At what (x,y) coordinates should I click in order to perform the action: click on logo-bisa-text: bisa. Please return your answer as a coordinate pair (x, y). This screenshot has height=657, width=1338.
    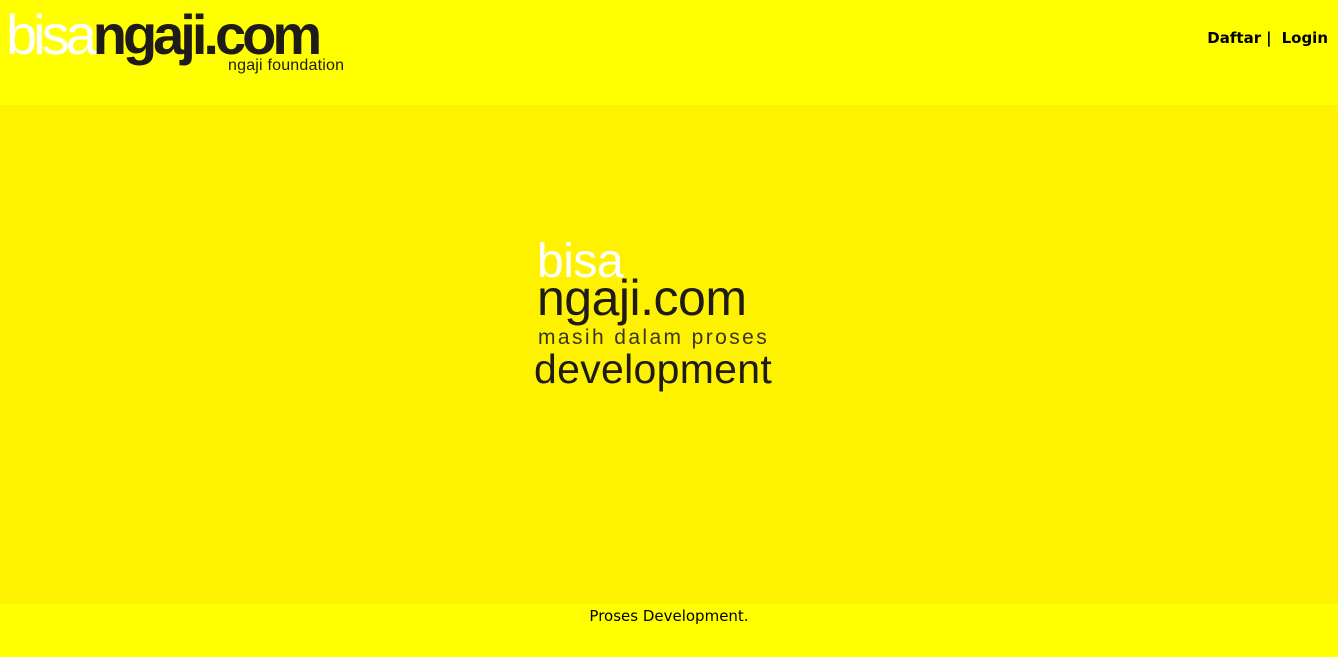
    Looking at the image, I should click on (51, 34).